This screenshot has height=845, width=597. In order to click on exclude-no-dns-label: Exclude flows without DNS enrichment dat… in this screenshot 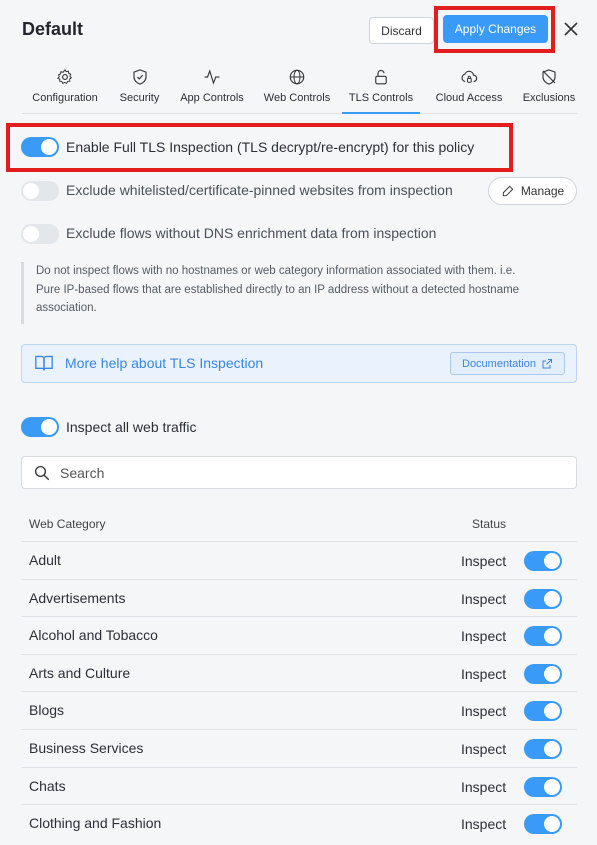, I will do `click(251, 233)`.